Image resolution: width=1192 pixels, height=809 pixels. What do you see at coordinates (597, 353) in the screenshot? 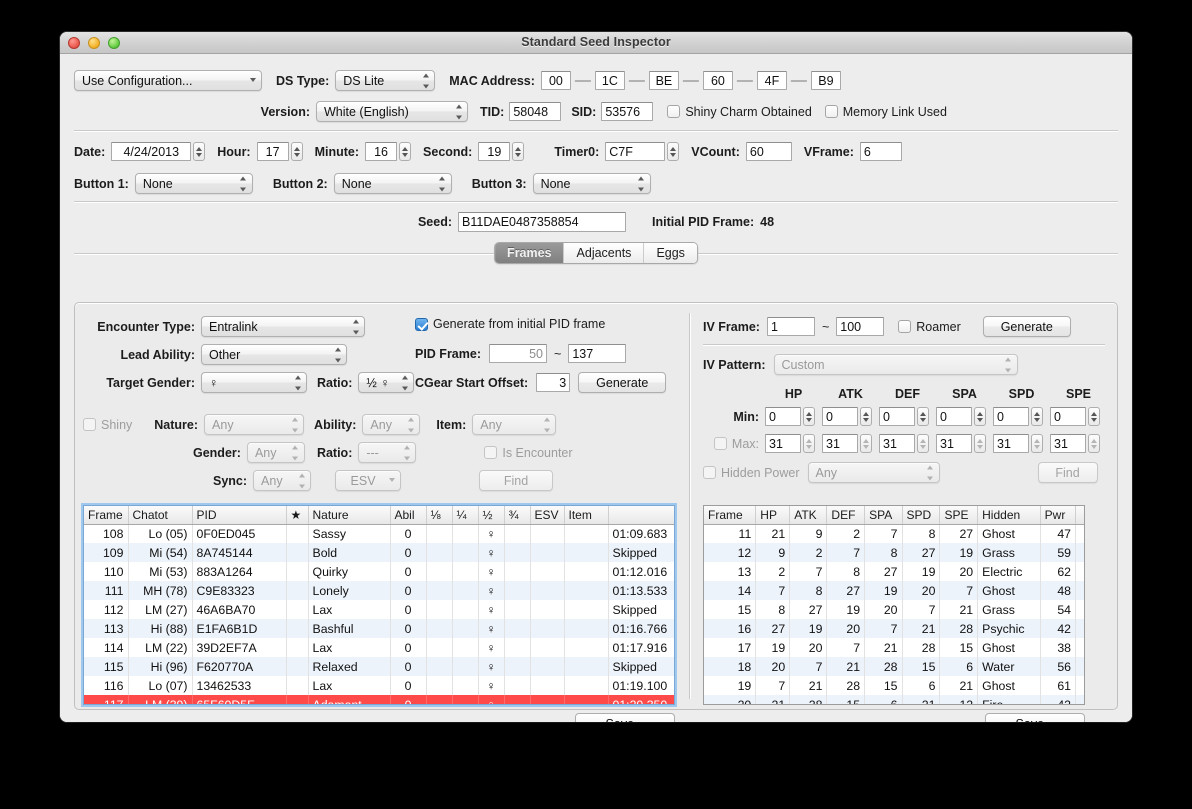
I see `pid-frame-max-input` at bounding box center [597, 353].